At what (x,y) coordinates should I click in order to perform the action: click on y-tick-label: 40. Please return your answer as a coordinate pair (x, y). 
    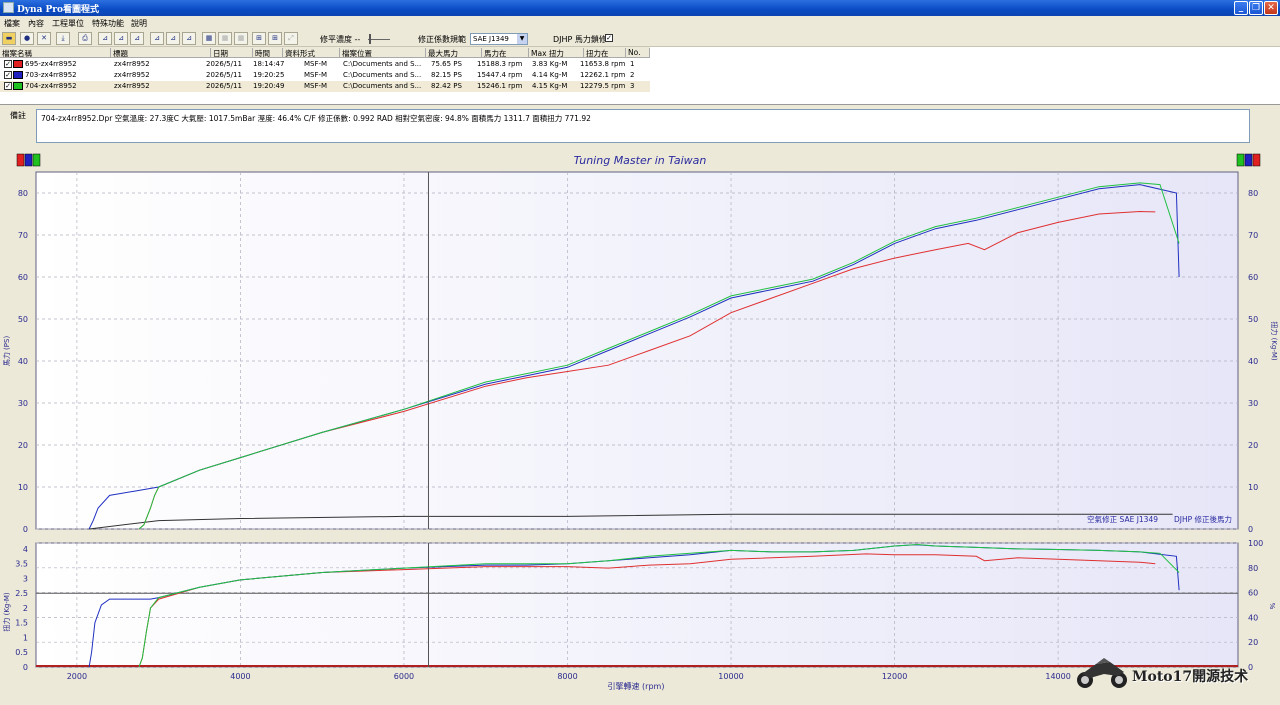
    Looking at the image, I should click on (23, 361).